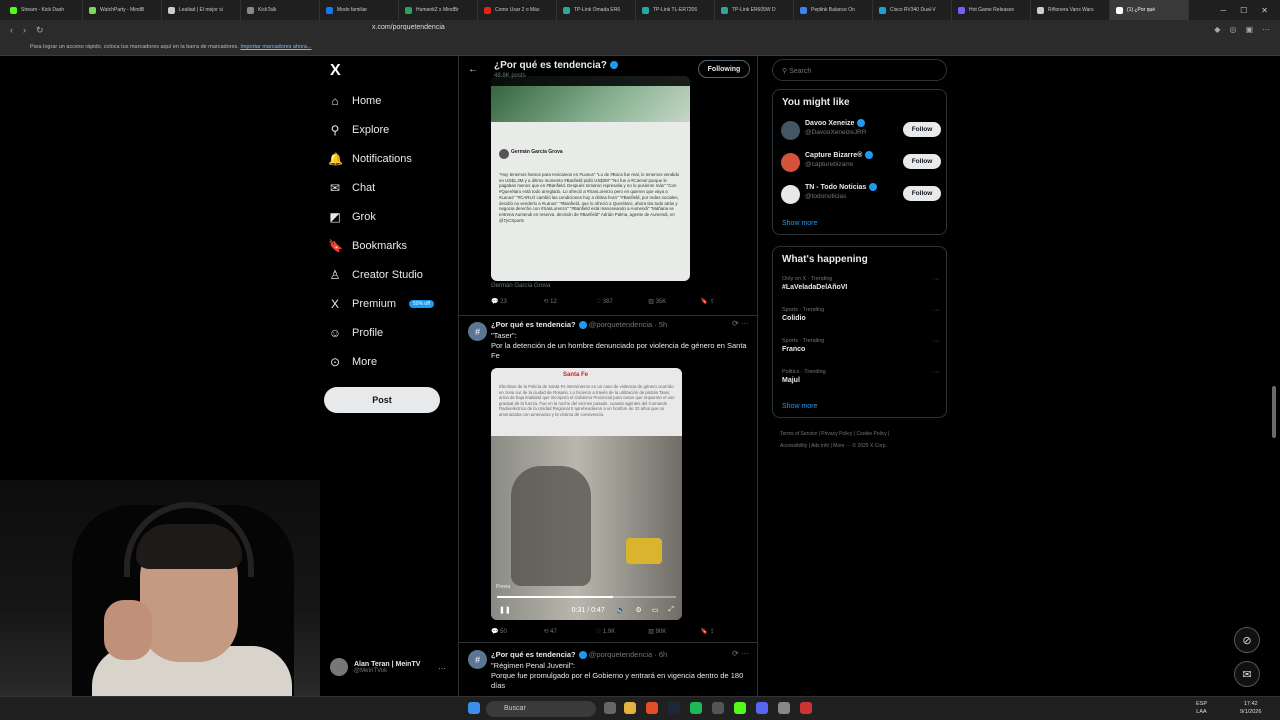 The height and width of the screenshot is (720, 1280). Describe the element at coordinates (912, 10) in the screenshot. I see `browser-tab: Cisco RV340 Dual-V` at that location.